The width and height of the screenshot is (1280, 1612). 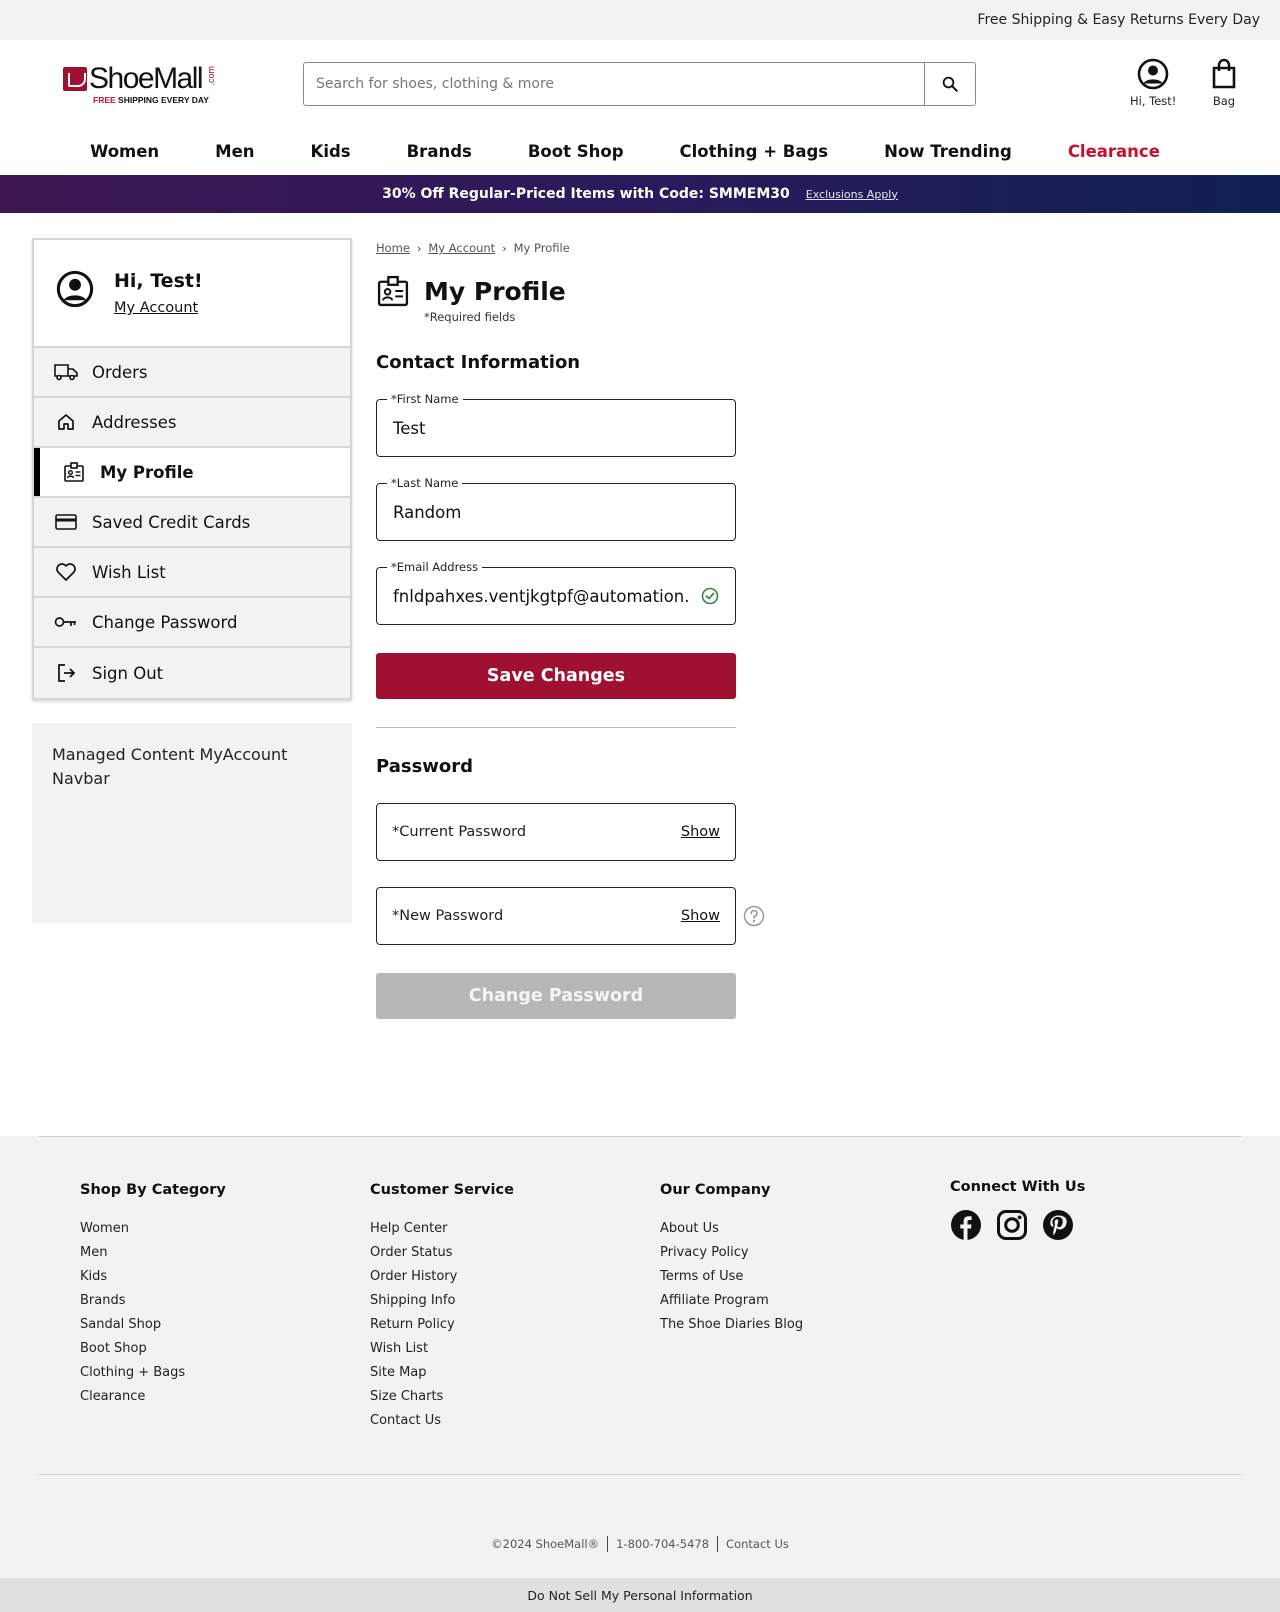 I want to click on logo-com: .com, so click(x=211, y=76).